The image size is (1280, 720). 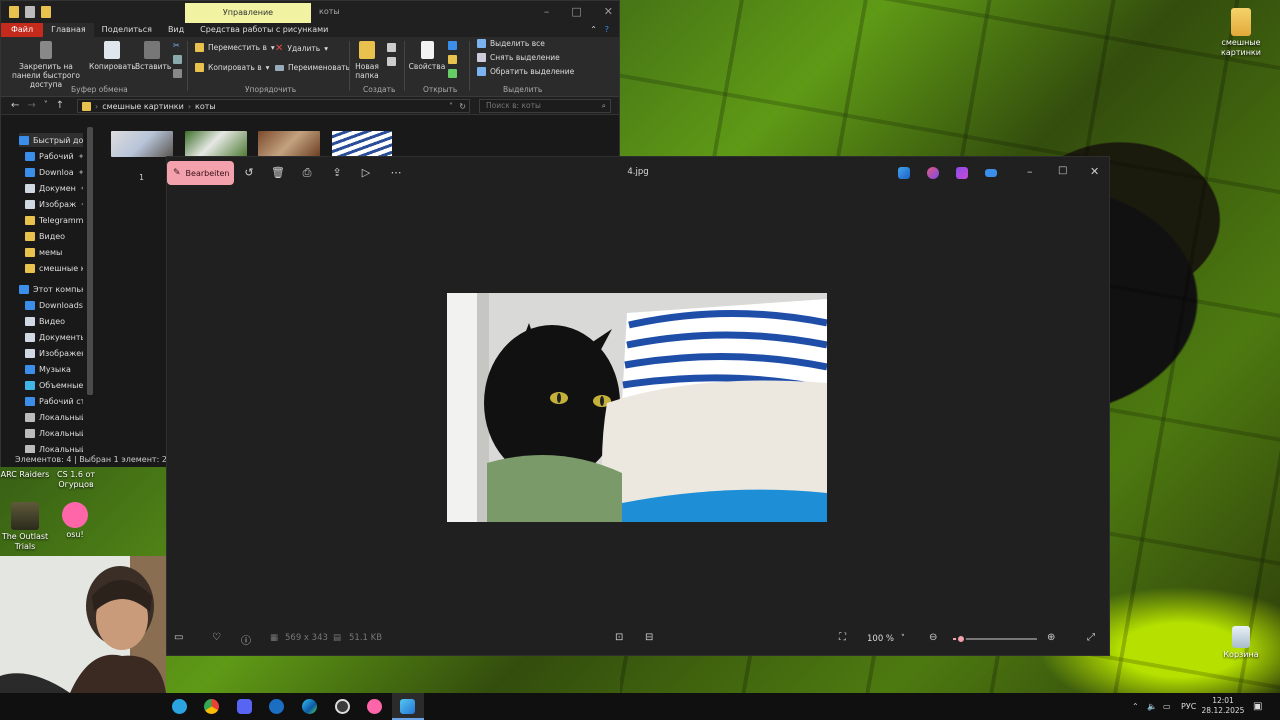 I want to click on up-arrow-icon: ↑, so click(x=60, y=105).